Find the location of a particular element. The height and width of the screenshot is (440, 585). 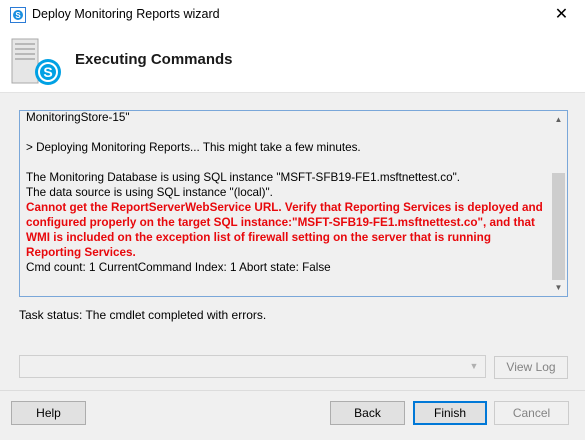

footer-divider is located at coordinates (292, 390).